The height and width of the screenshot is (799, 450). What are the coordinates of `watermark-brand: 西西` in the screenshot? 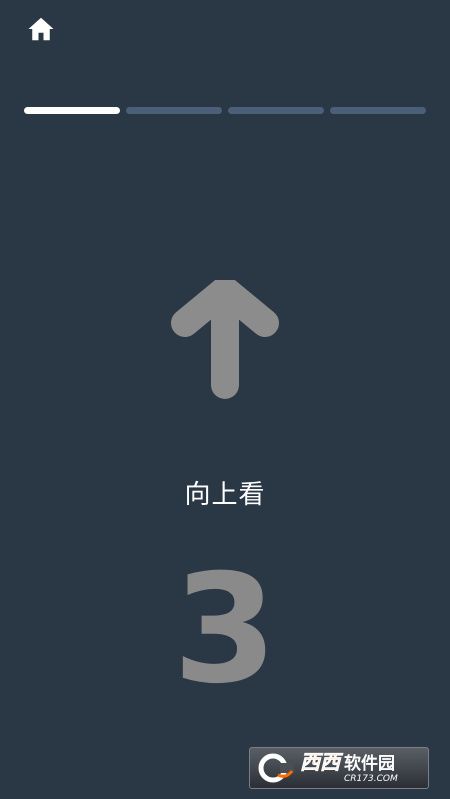 It's located at (320, 762).